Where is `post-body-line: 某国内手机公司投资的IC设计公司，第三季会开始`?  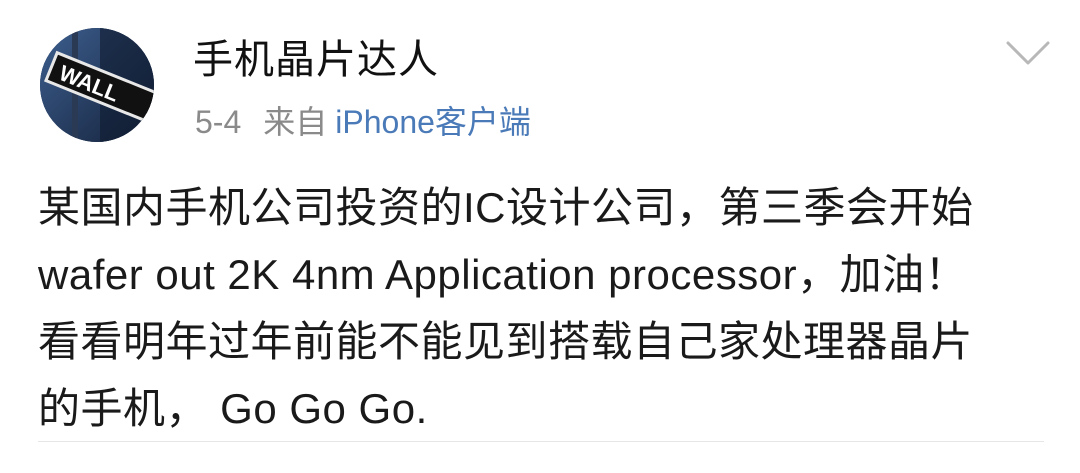 post-body-line: 某国内手机公司投资的IC设计公司，第三季会开始 is located at coordinates (506, 207).